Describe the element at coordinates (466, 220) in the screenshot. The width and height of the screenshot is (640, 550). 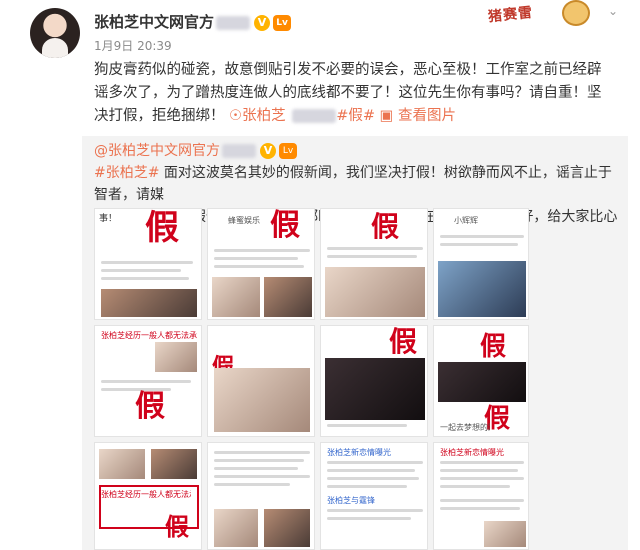
I see `cell-headline: 小辉辉` at that location.